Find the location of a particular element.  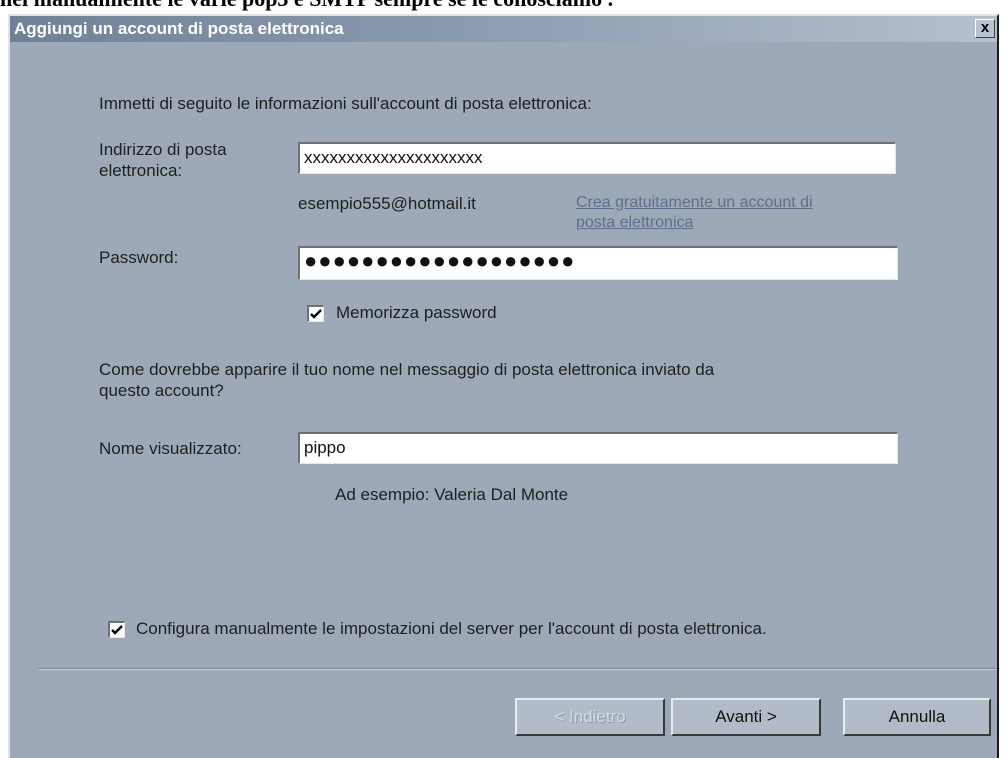

dialog-title: Aggiungi un account di posta elettronica is located at coordinates (179, 28).